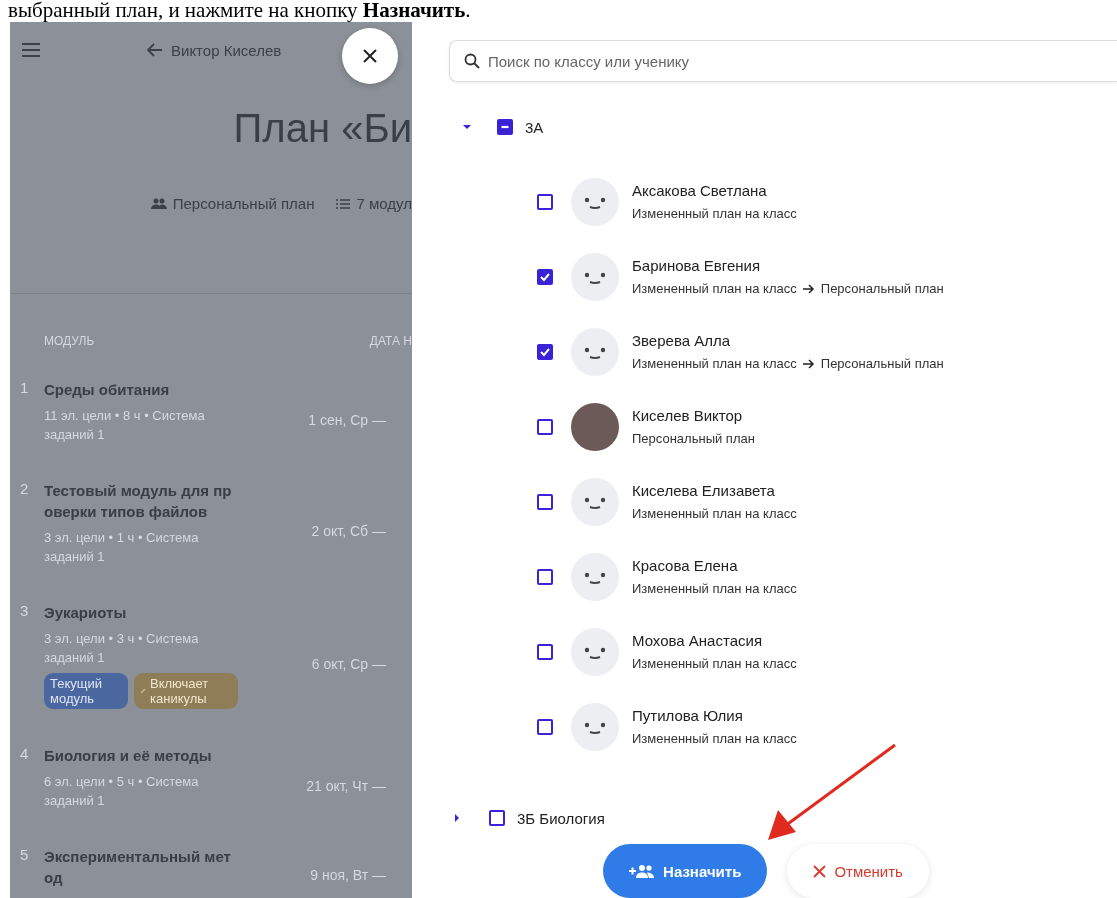 The height and width of the screenshot is (898, 1117). Describe the element at coordinates (155, 50) in the screenshot. I see `back-arrow-icon` at that location.